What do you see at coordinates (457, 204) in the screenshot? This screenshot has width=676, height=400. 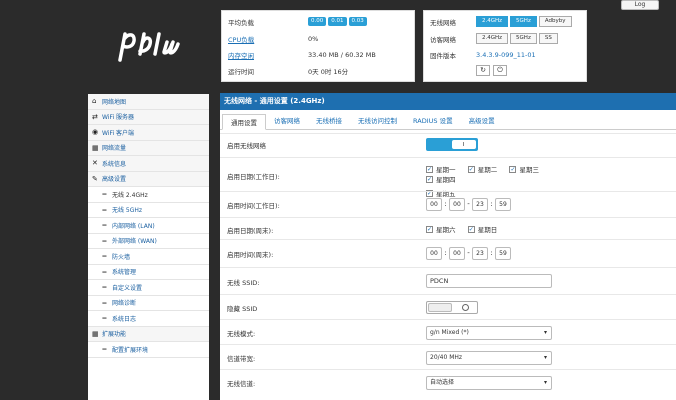 I see `work-start-minute-input: 00` at bounding box center [457, 204].